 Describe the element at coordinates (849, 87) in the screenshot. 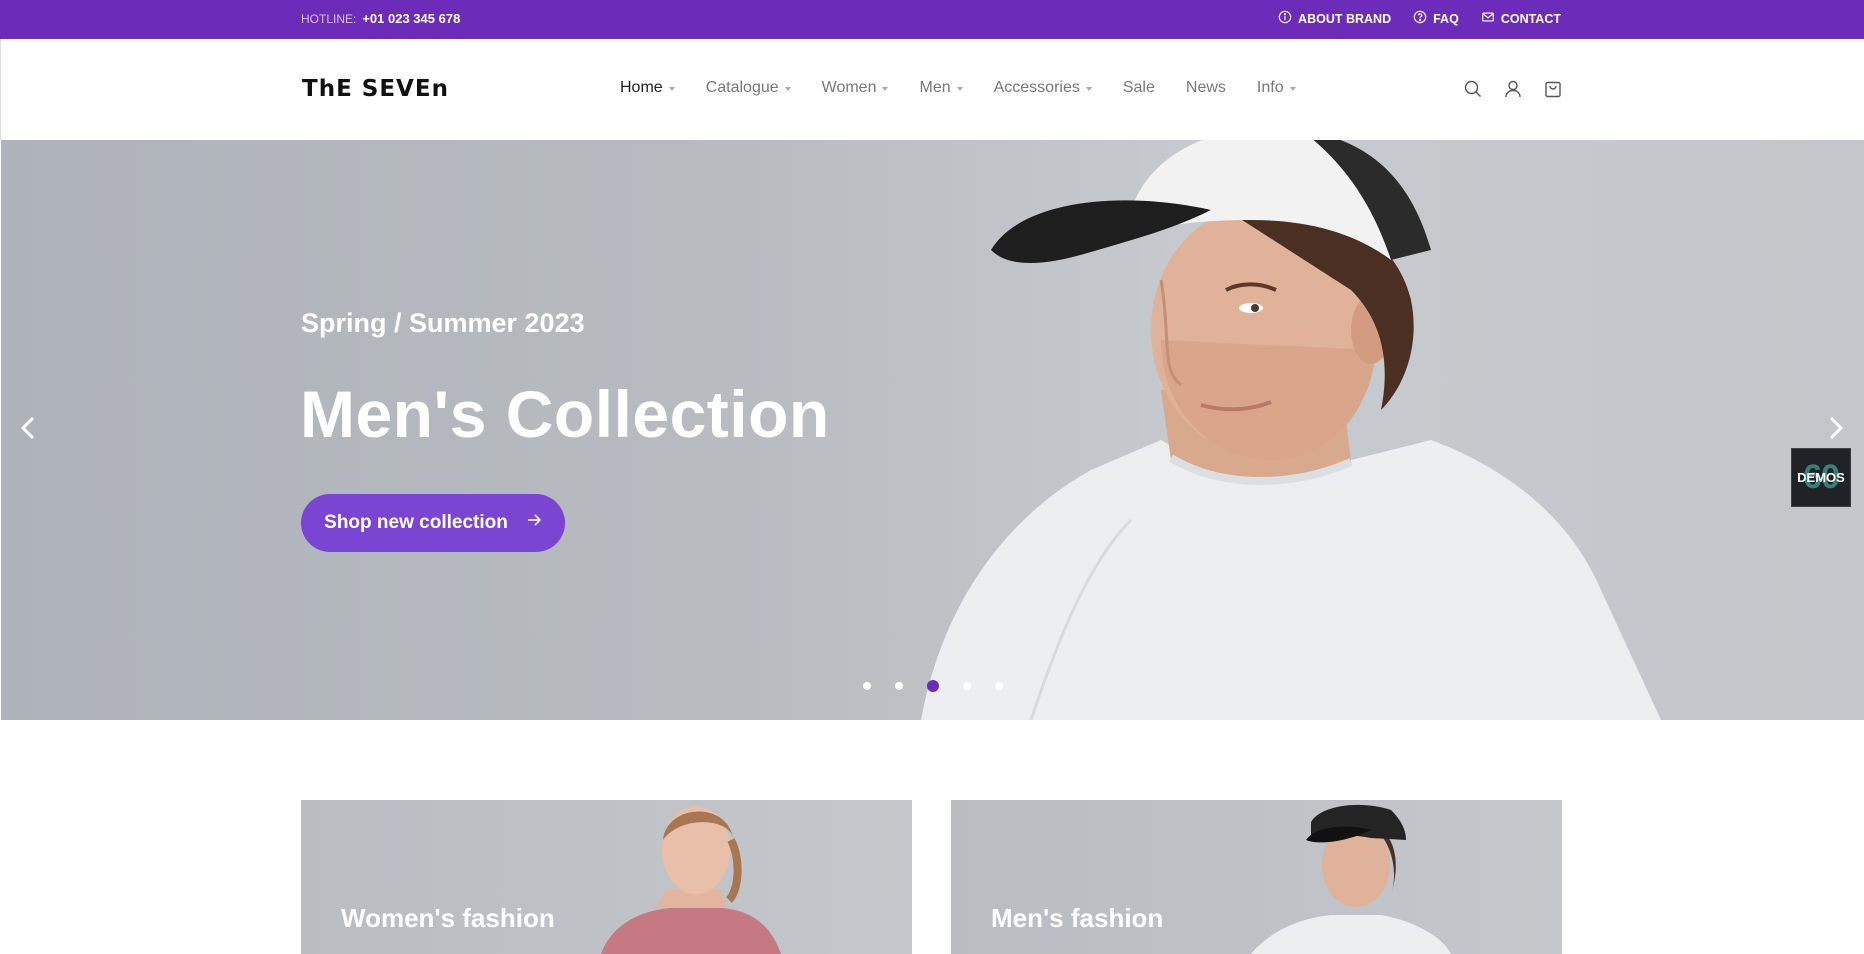

I see `nav-label: Women` at that location.